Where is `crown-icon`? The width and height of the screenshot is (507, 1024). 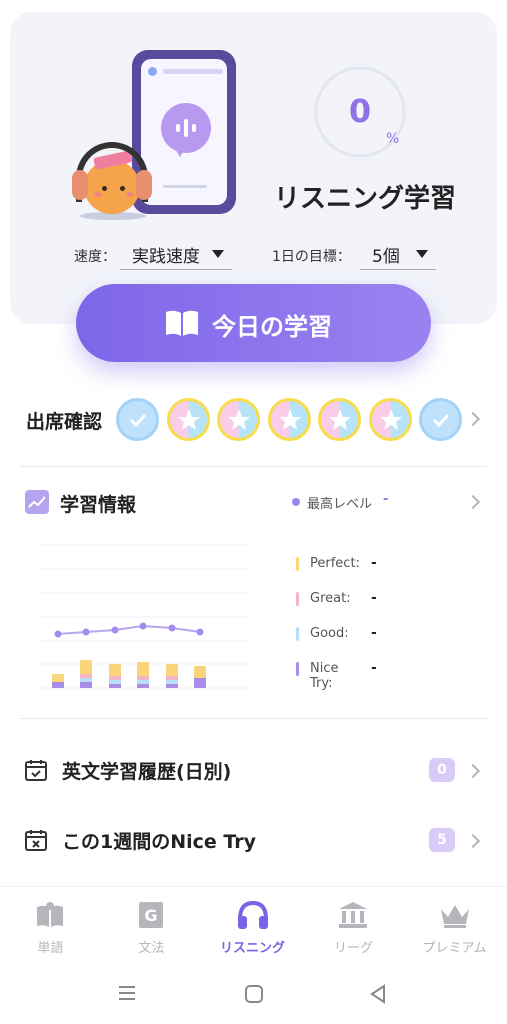 crown-icon is located at coordinates (455, 916).